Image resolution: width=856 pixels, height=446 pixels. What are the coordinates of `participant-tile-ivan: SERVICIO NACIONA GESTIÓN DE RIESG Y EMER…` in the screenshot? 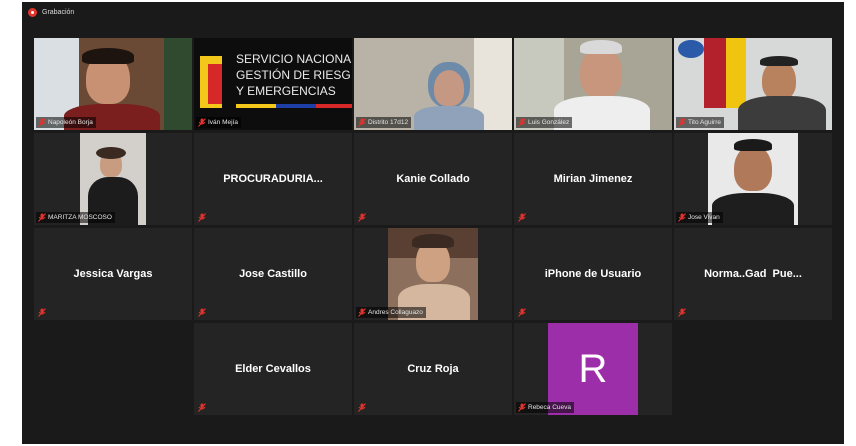 It's located at (273, 84).